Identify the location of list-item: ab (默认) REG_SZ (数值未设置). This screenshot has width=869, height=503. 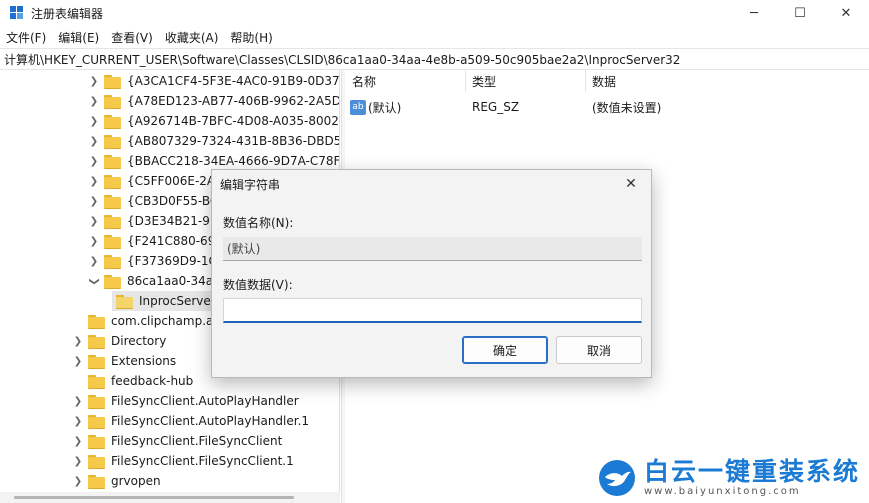
(503, 107).